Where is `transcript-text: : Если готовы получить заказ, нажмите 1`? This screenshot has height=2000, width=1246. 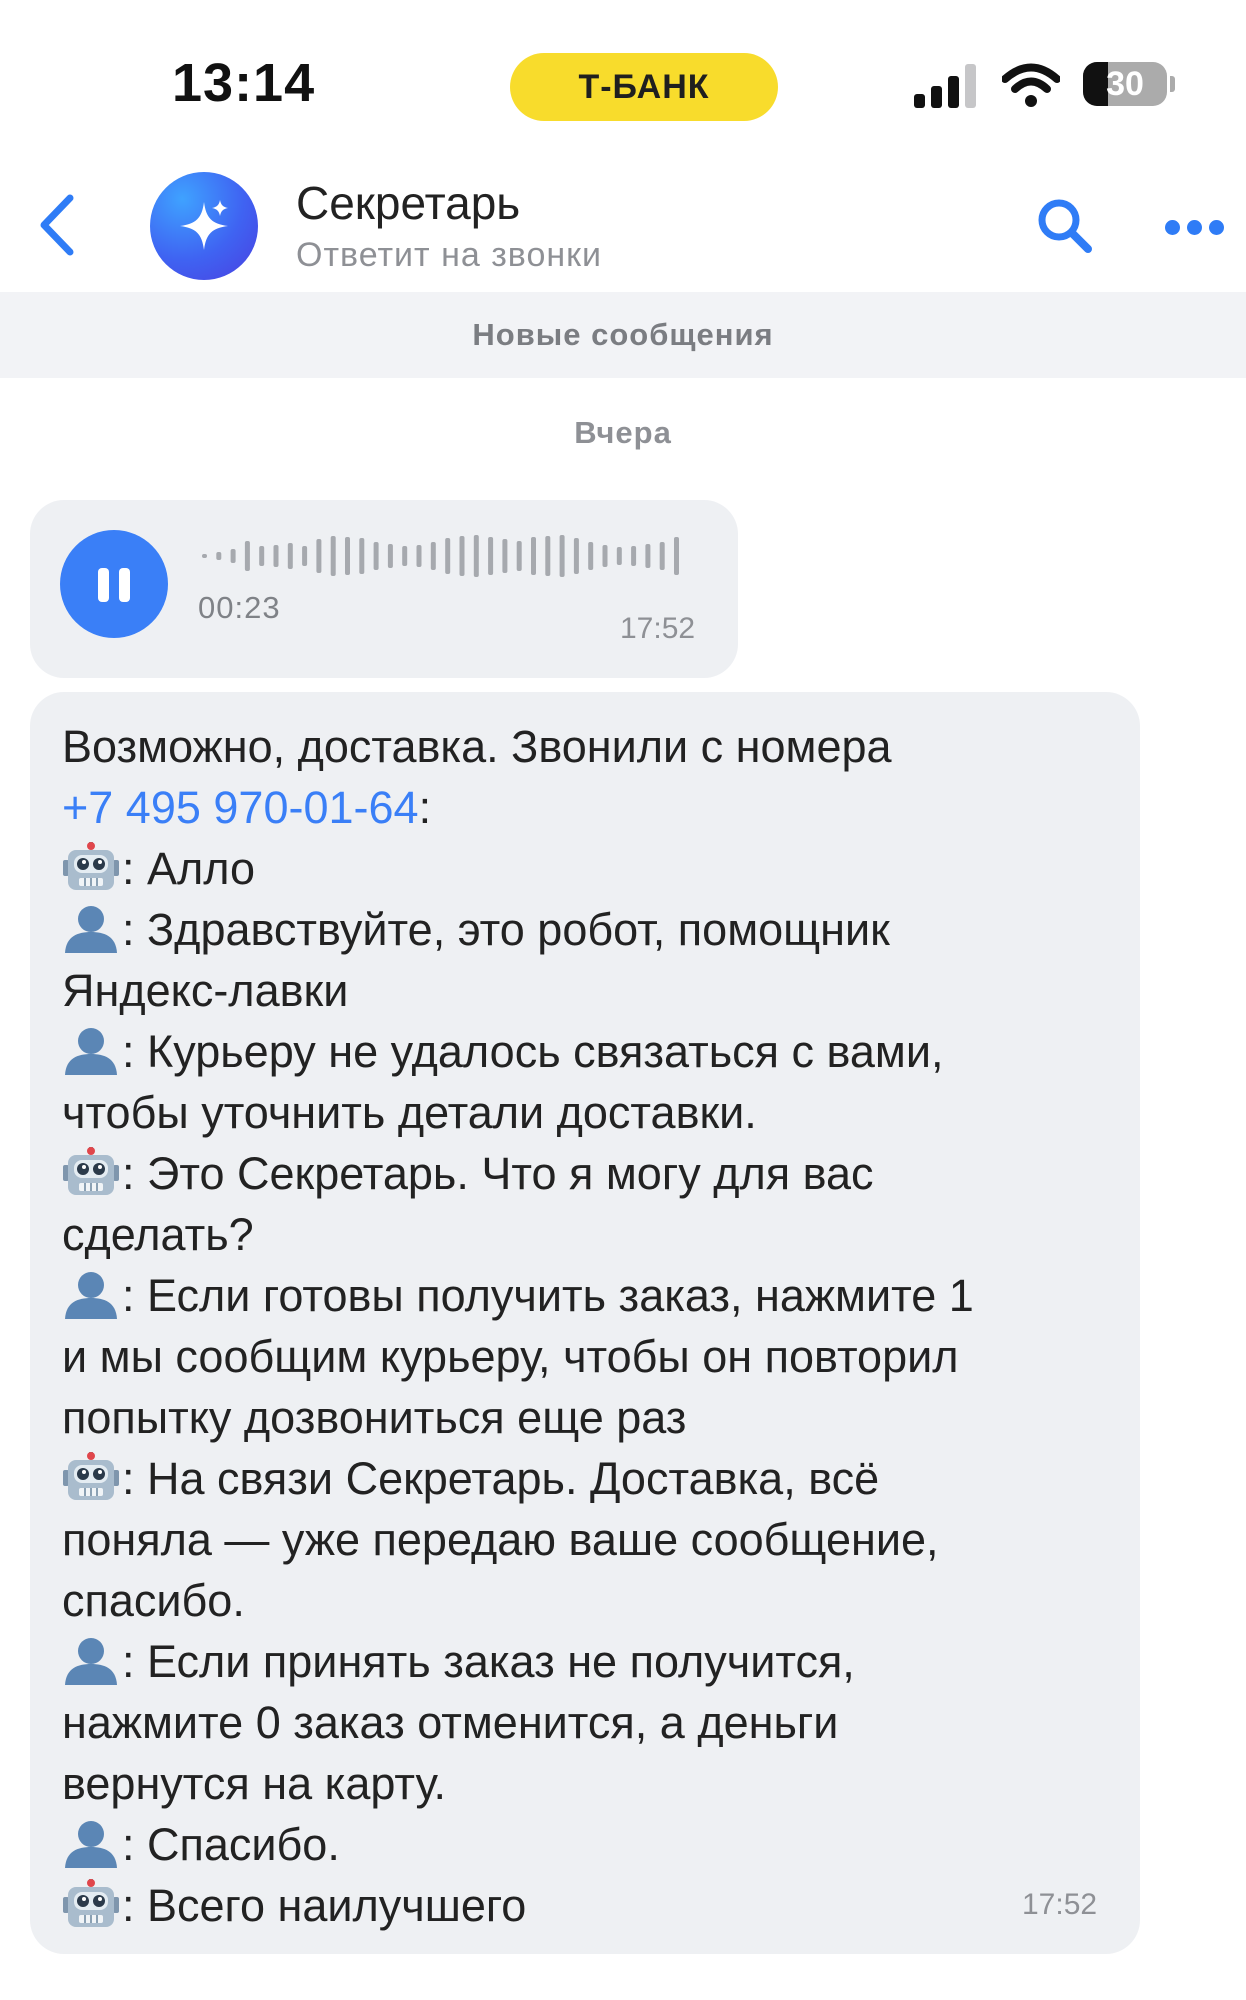 transcript-text: : Если готовы получить заказ, нажмите 1 is located at coordinates (548, 1295).